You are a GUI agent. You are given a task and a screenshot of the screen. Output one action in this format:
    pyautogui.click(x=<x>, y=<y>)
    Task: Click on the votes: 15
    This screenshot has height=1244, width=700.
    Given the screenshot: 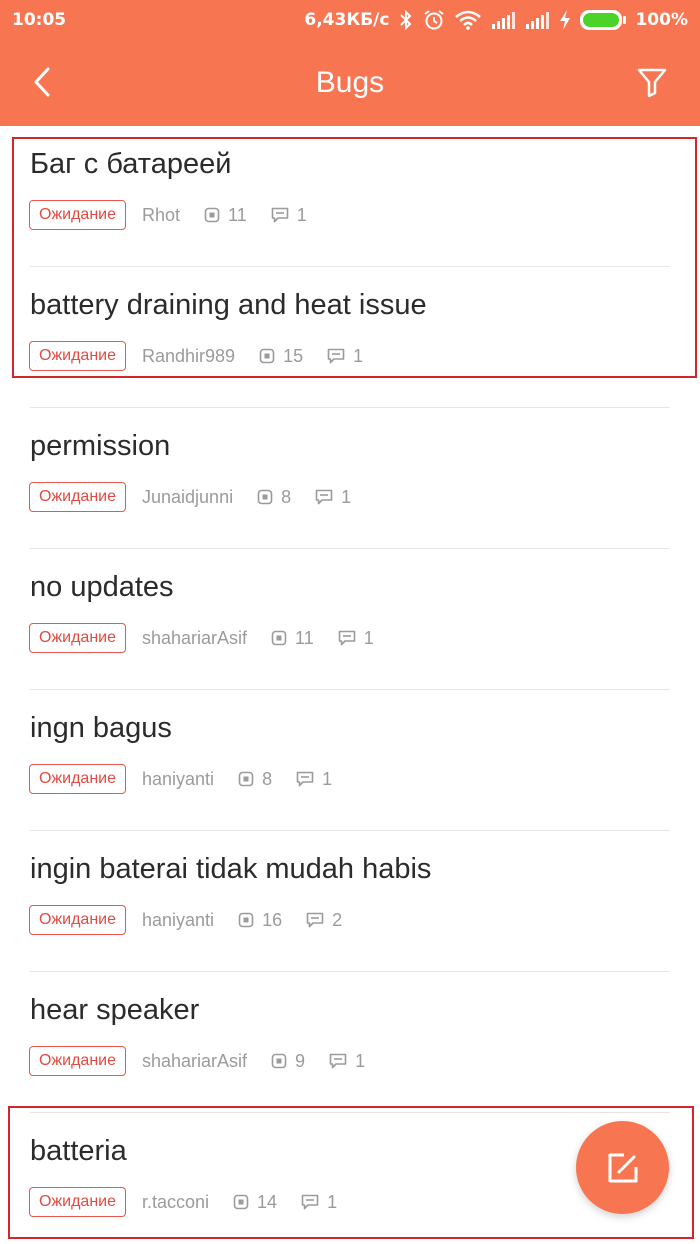 What is the action you would take?
    pyautogui.click(x=281, y=356)
    